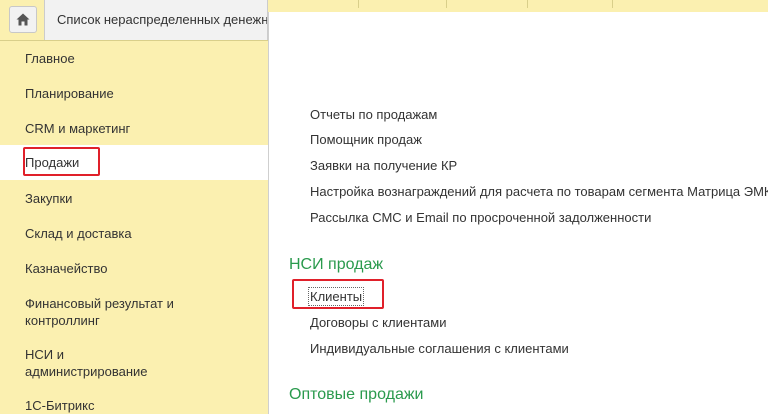  What do you see at coordinates (378, 323) in the screenshot?
I see `link-client-contracts: Договоры с клиентами` at bounding box center [378, 323].